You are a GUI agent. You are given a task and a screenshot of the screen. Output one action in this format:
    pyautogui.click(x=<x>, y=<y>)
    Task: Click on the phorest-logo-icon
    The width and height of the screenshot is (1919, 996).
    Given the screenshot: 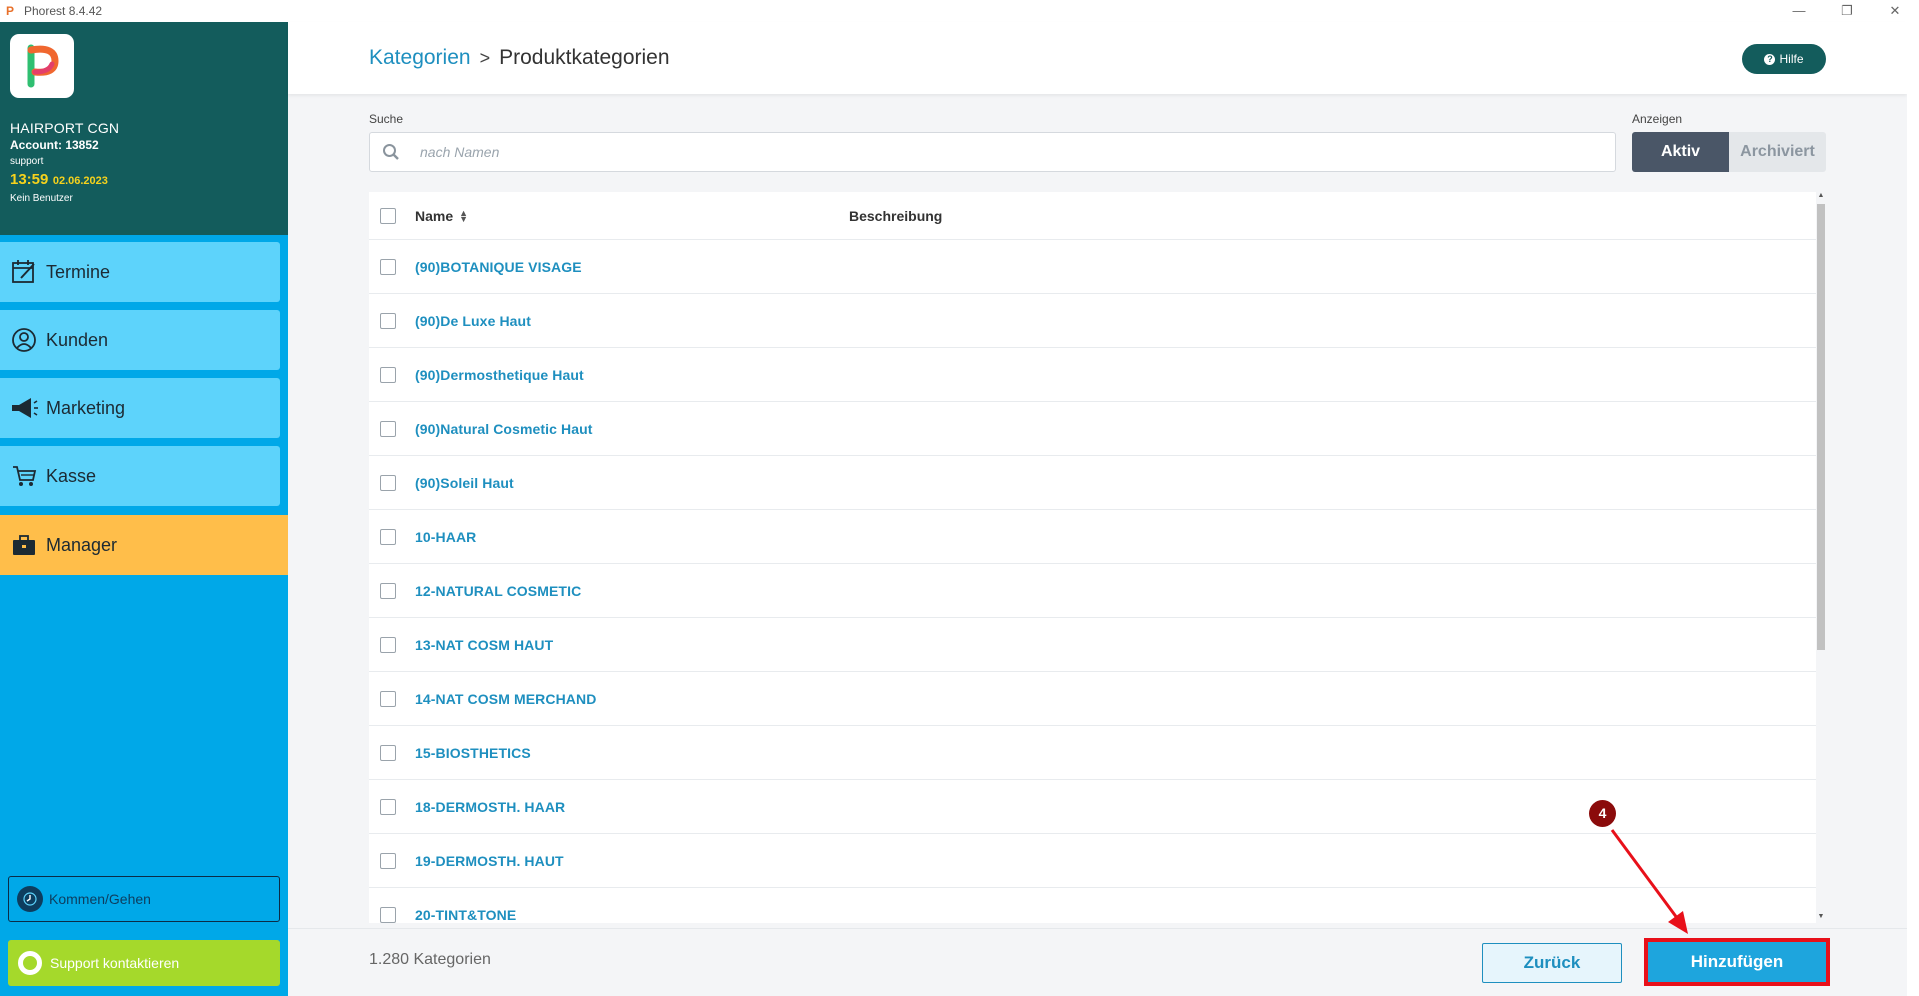 What is the action you would take?
    pyautogui.click(x=43, y=66)
    